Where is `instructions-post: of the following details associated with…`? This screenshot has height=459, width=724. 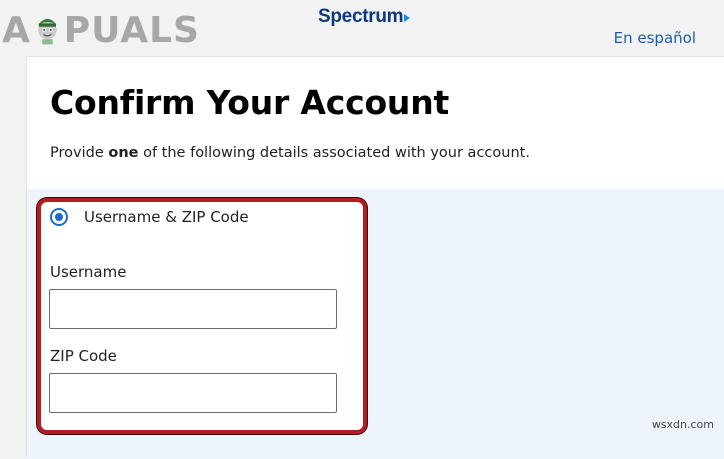
instructions-post: of the following details associated with… is located at coordinates (334, 153).